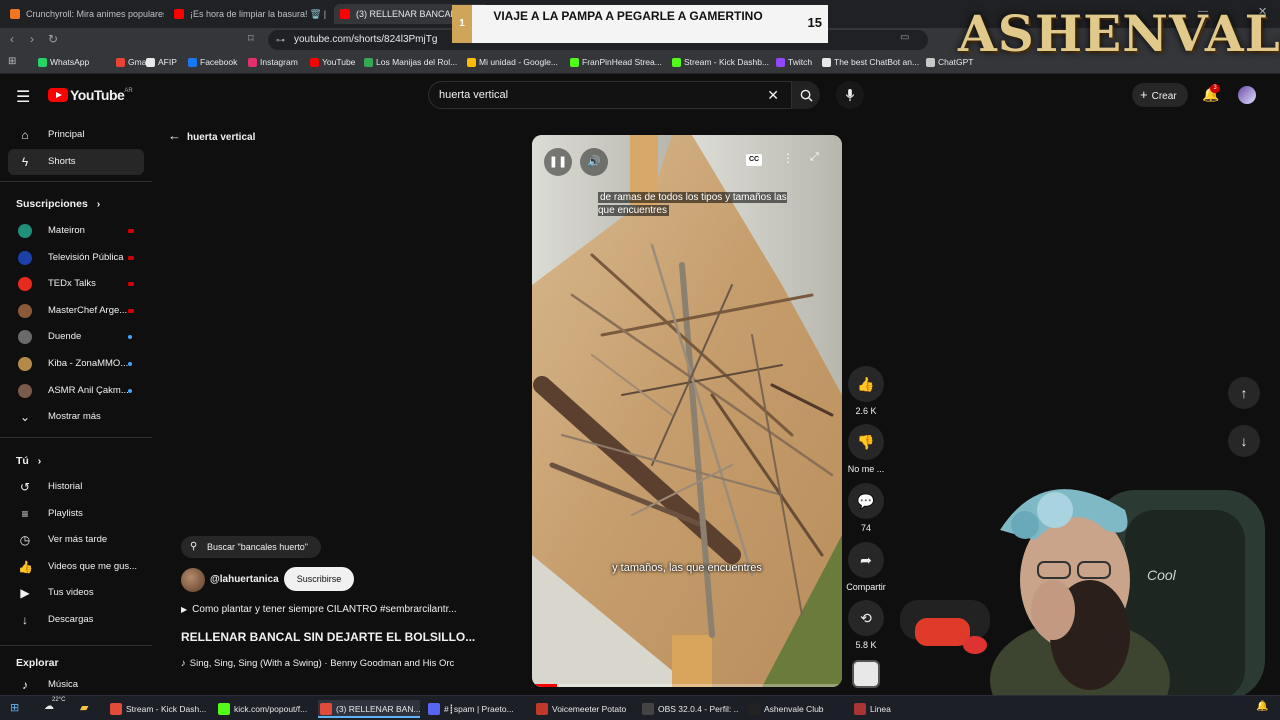  What do you see at coordinates (319, 579) in the screenshot?
I see `subscribe-button: Suscribirse` at bounding box center [319, 579].